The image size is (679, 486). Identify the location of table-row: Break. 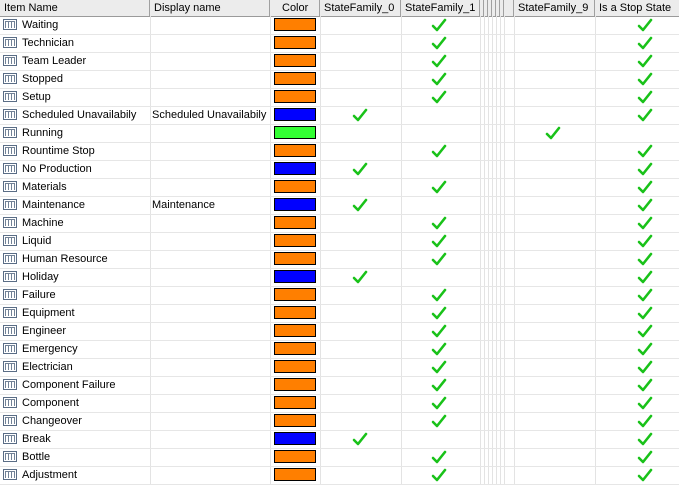
(339, 439).